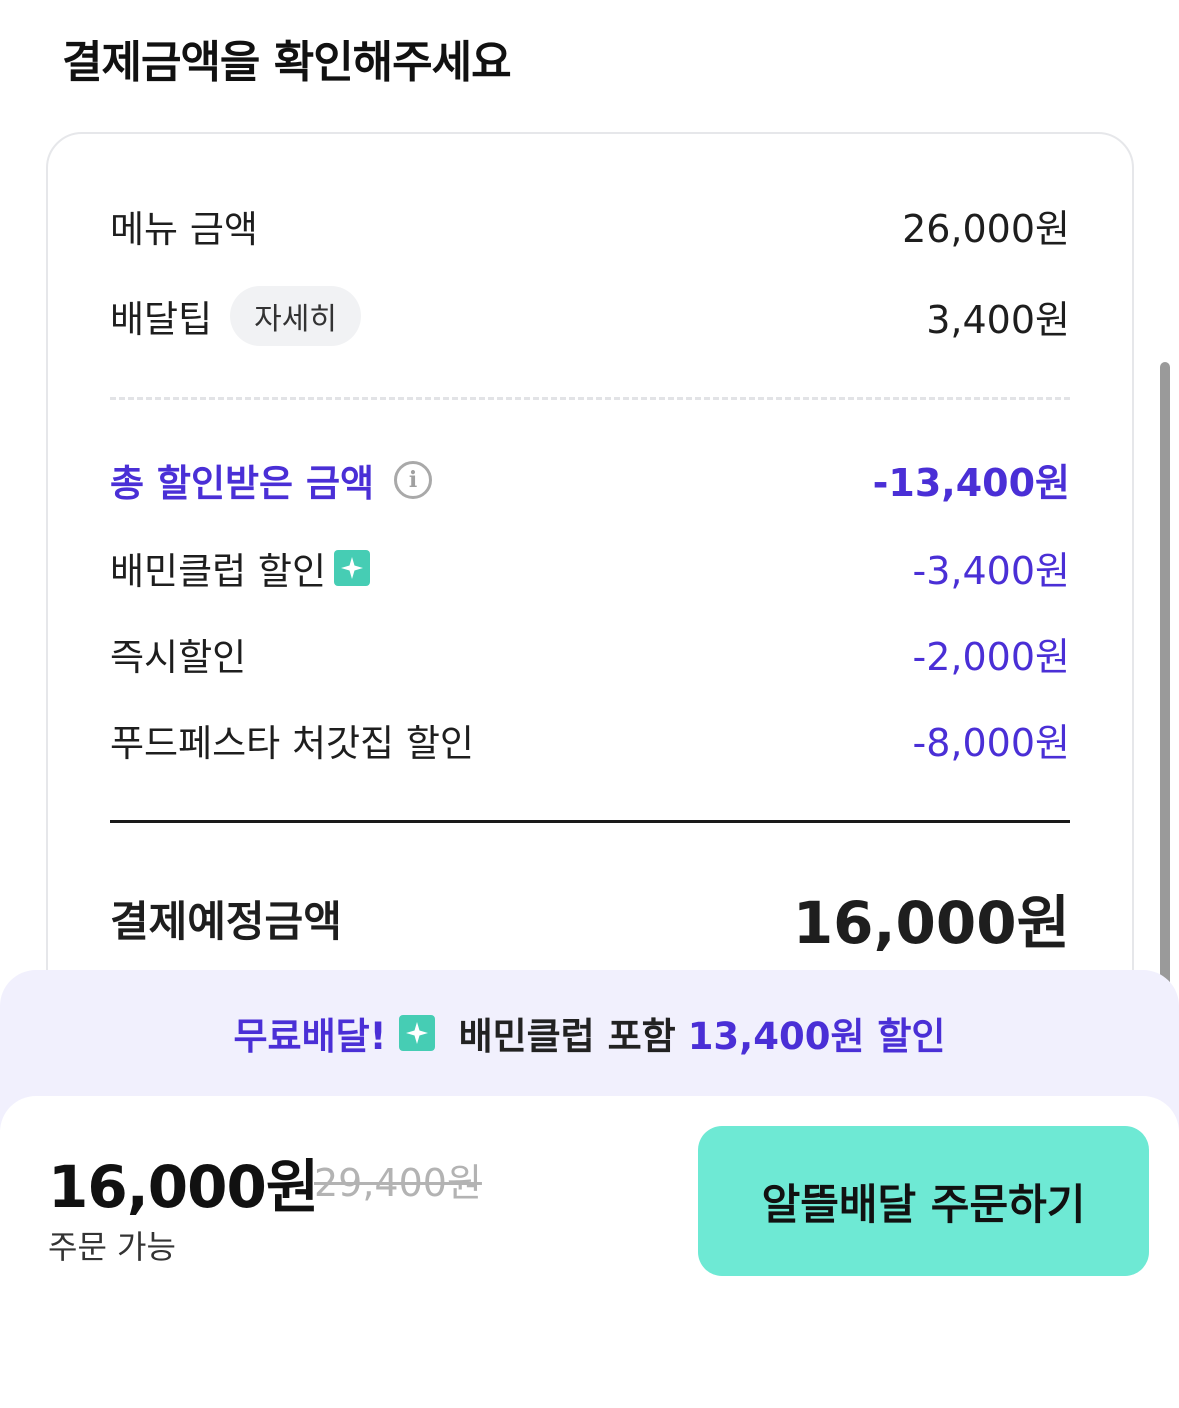 Image resolution: width=1179 pixels, height=1408 pixels. What do you see at coordinates (161, 319) in the screenshot?
I see `delivery-tip-label: 배달팁` at bounding box center [161, 319].